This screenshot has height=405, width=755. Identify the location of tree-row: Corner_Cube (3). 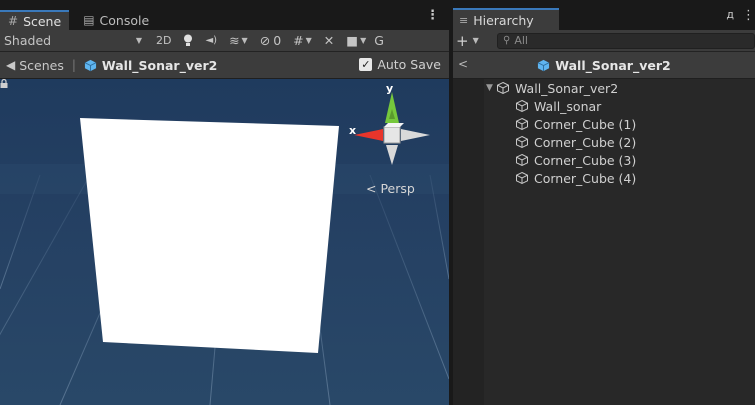
(604, 160).